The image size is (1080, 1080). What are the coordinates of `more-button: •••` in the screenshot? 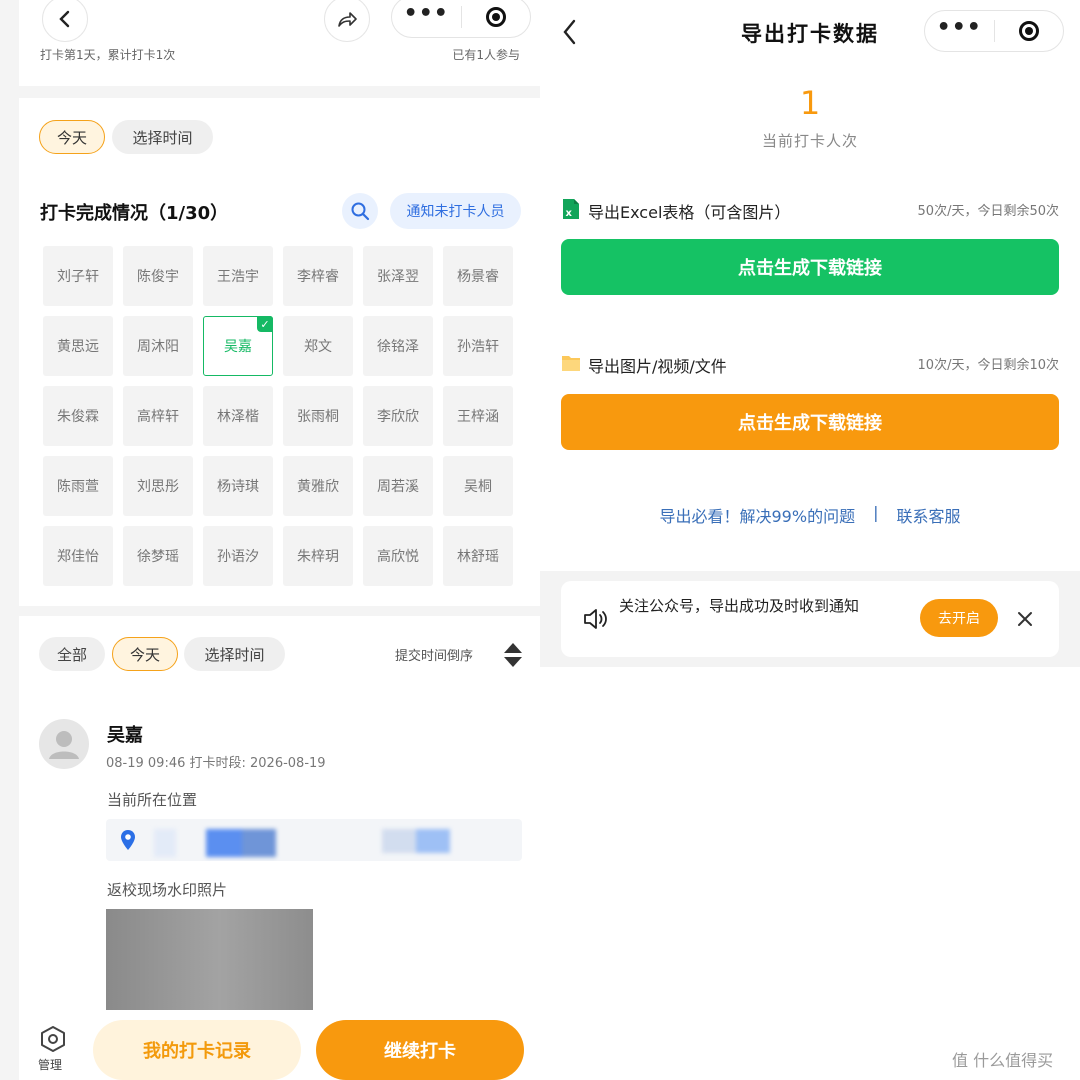 It's located at (426, 18).